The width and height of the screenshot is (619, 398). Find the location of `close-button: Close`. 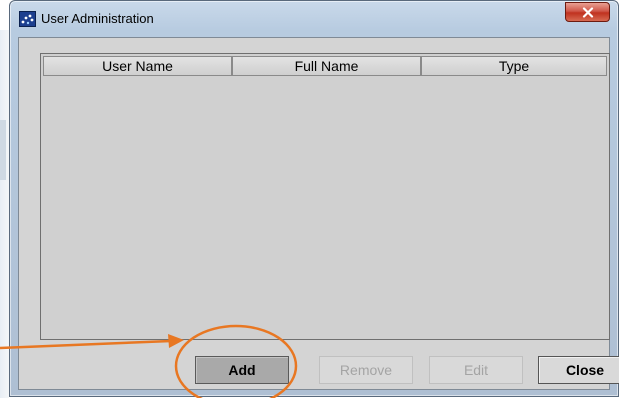

close-button: Close is located at coordinates (578, 370).